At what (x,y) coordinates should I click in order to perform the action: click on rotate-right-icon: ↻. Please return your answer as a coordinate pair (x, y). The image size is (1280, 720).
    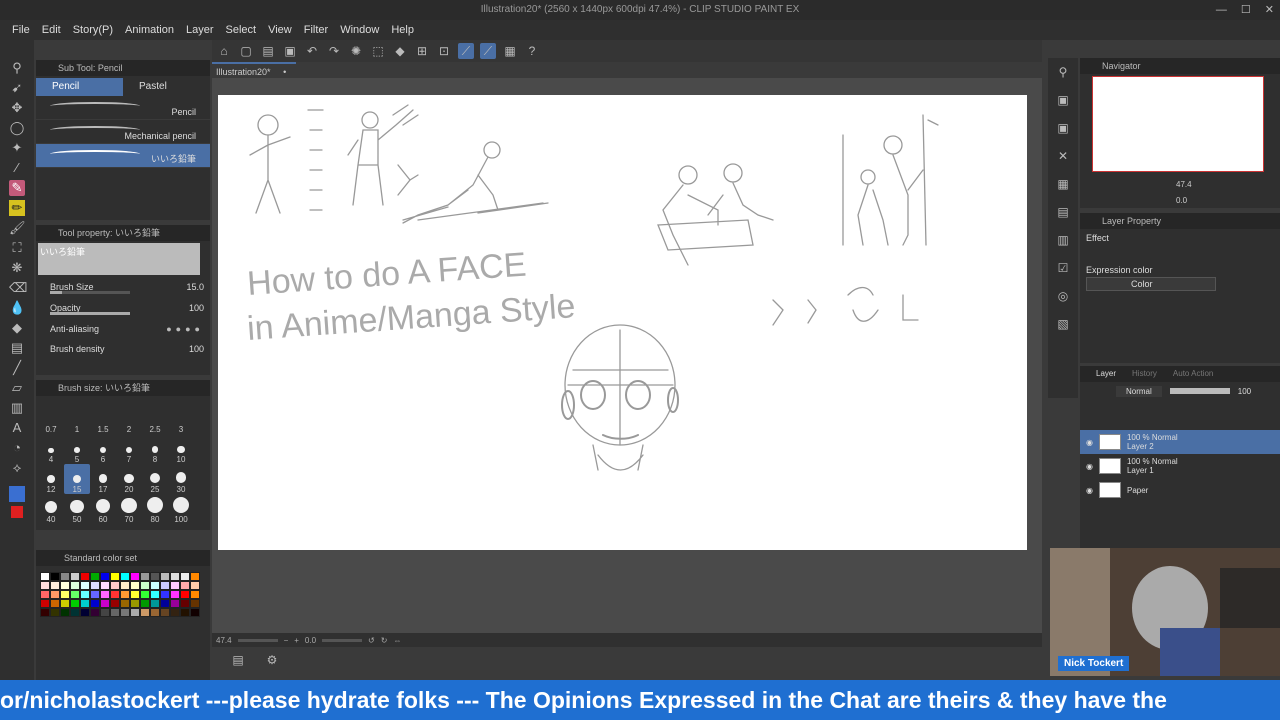
    Looking at the image, I should click on (384, 640).